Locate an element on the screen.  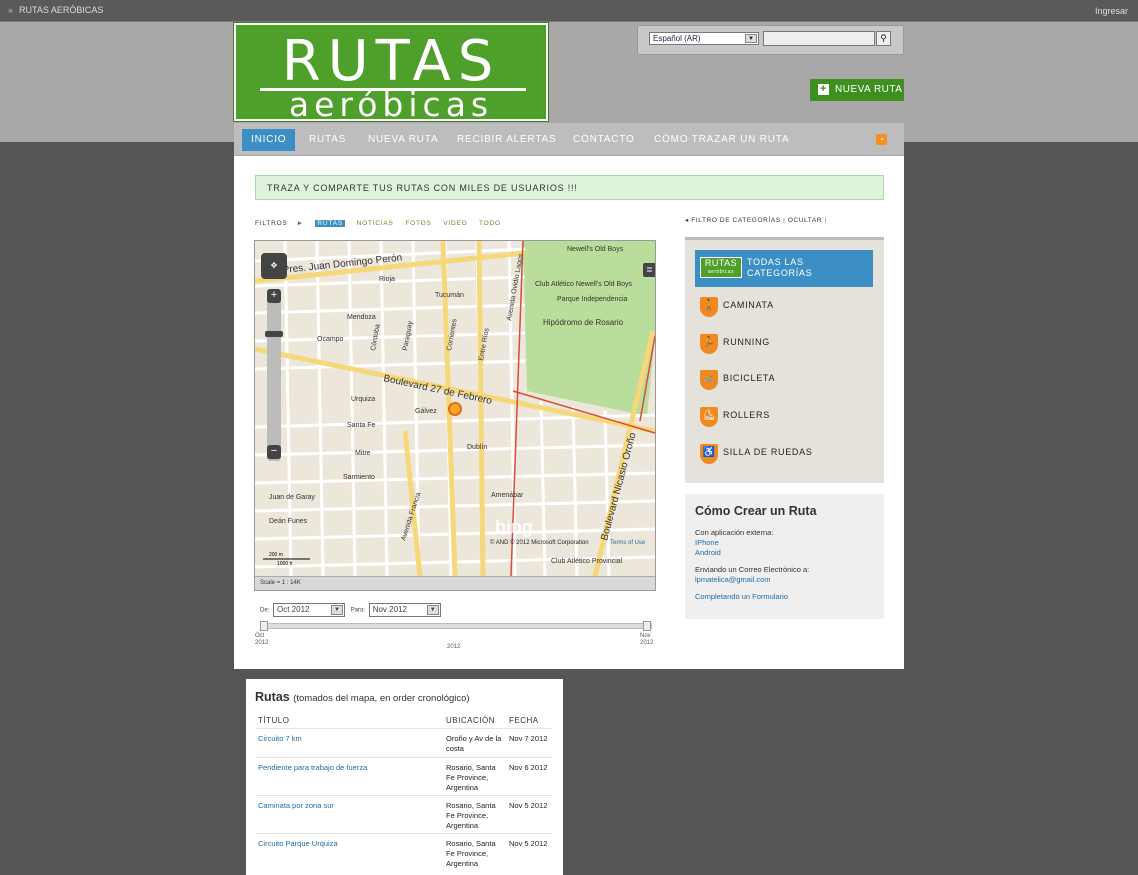
route-location: Oroño y Av de la costa is located at coordinates (474, 743).